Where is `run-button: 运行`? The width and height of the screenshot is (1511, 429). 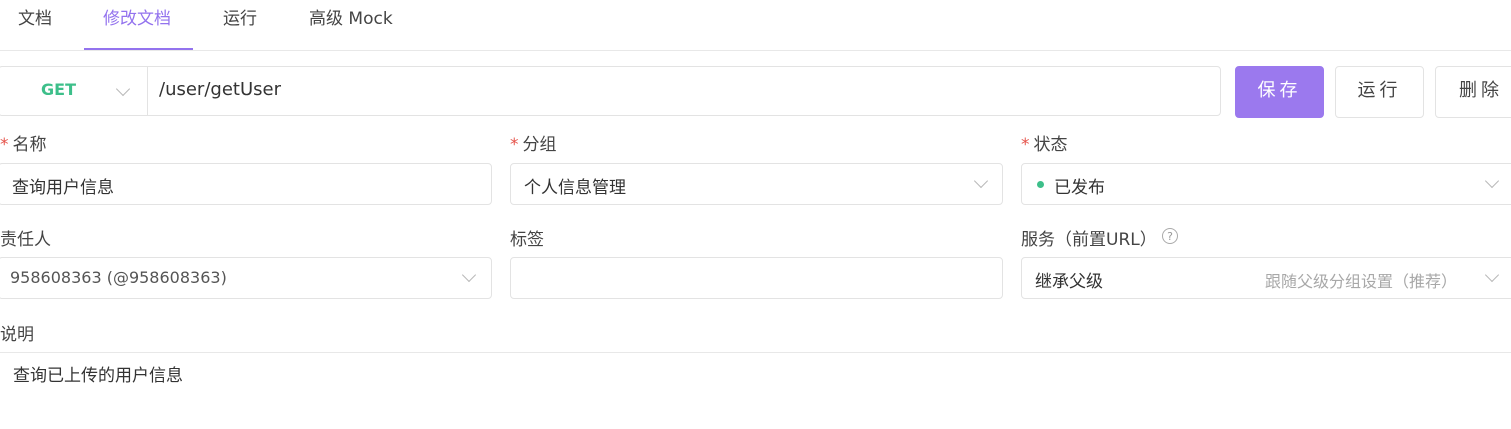 run-button: 运行 is located at coordinates (1379, 92).